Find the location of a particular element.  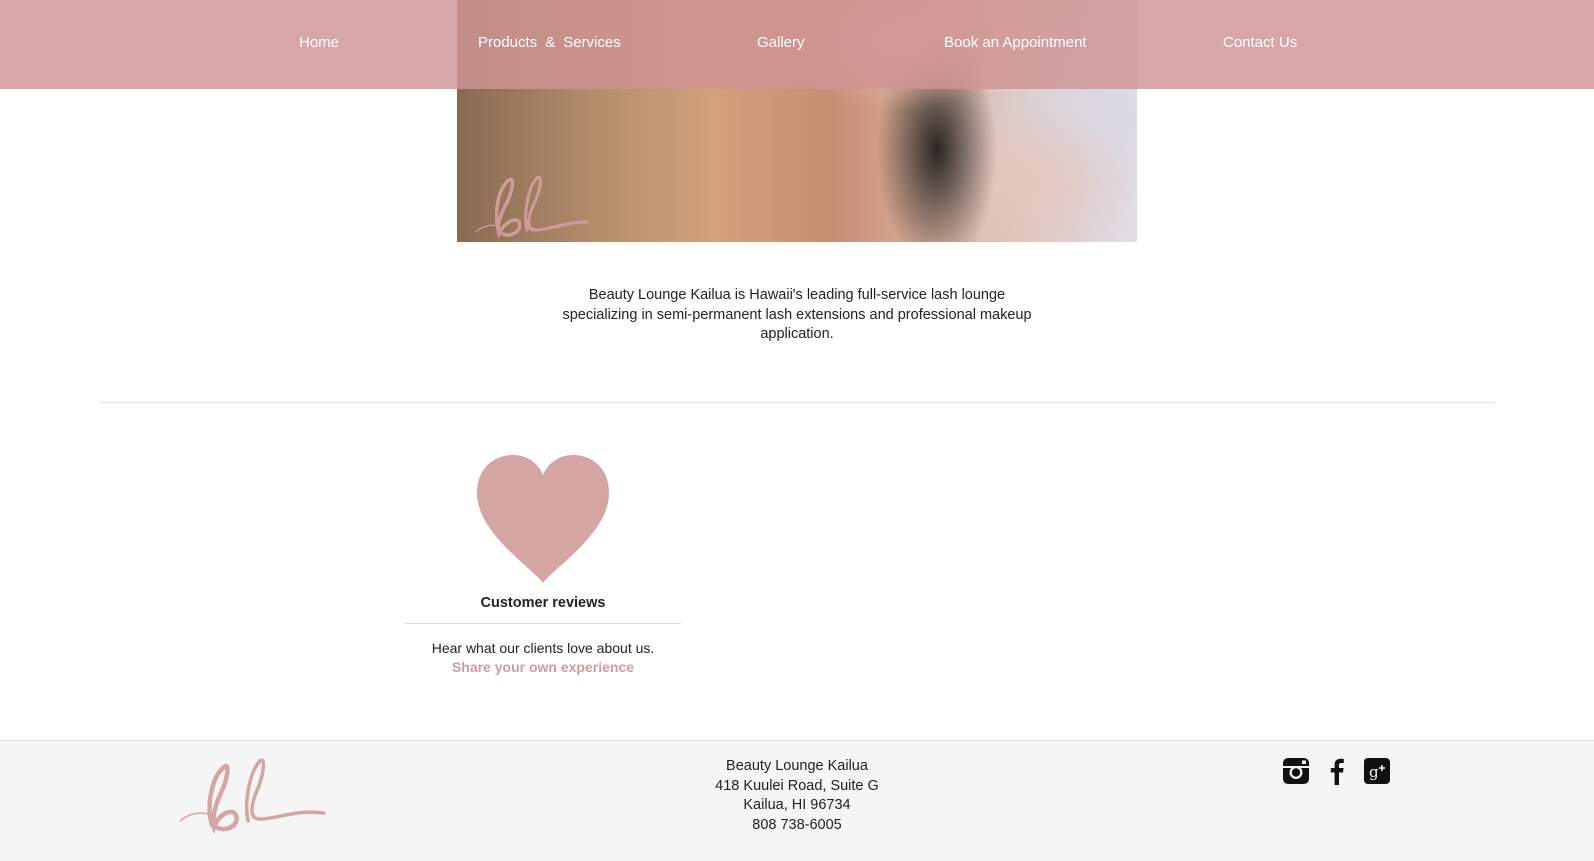

nav-contact: Contact Us is located at coordinates (1260, 44).